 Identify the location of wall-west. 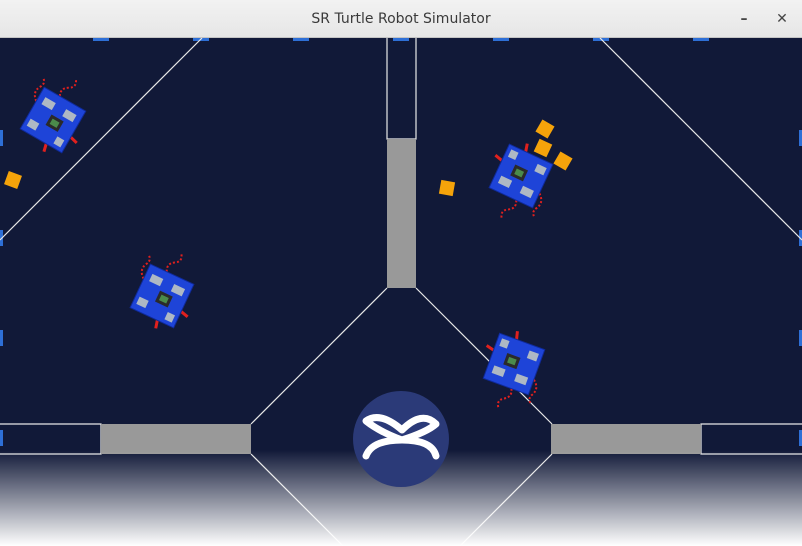
(176, 439).